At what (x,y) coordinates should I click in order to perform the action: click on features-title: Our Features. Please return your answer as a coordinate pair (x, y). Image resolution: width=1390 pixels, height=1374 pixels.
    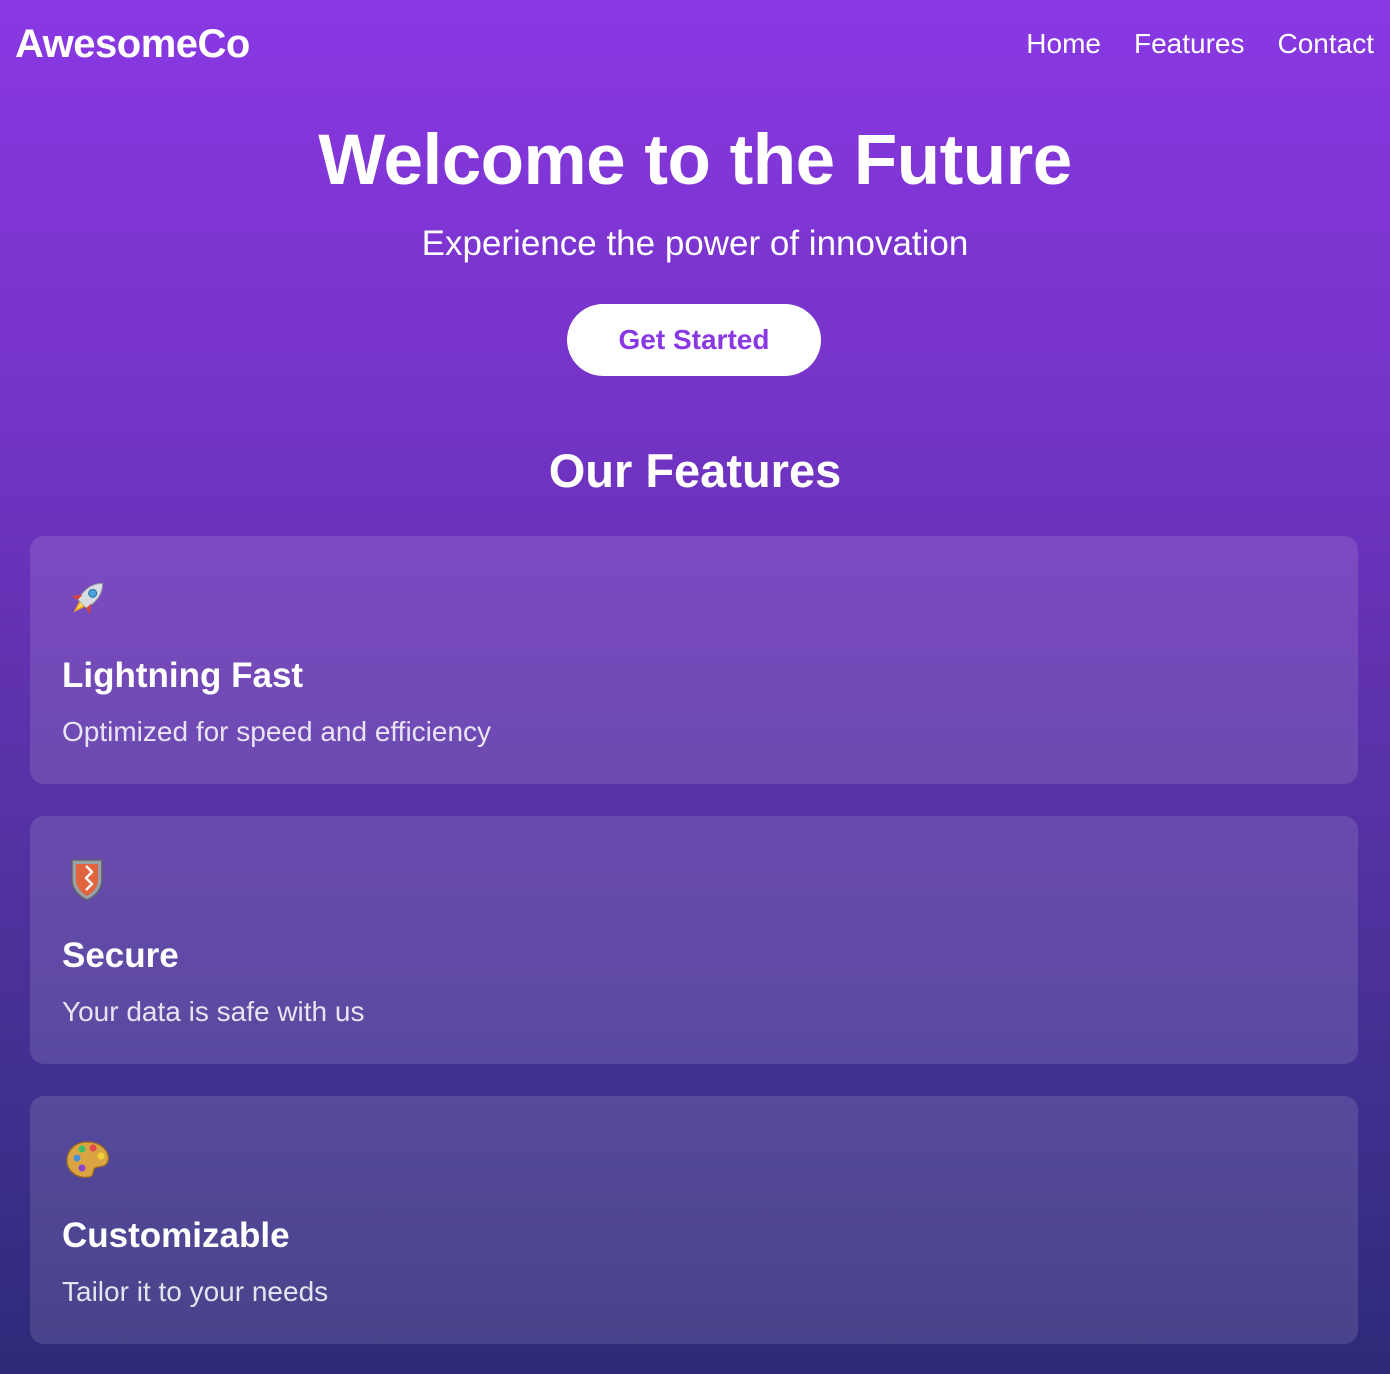
    Looking at the image, I should click on (695, 470).